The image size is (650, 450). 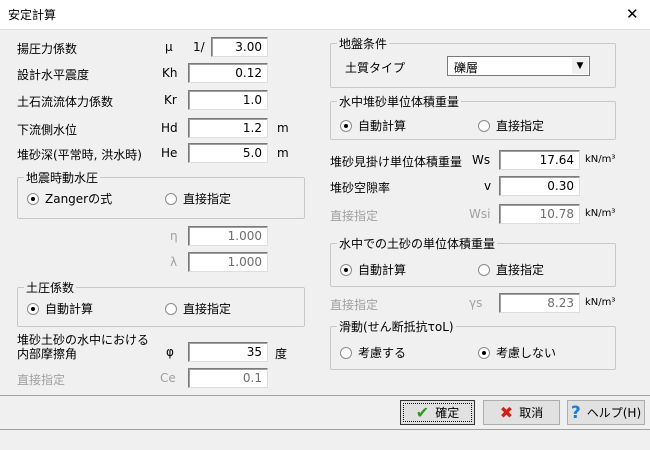 What do you see at coordinates (600, 302) in the screenshot?
I see `gs-unit: kN/m³` at bounding box center [600, 302].